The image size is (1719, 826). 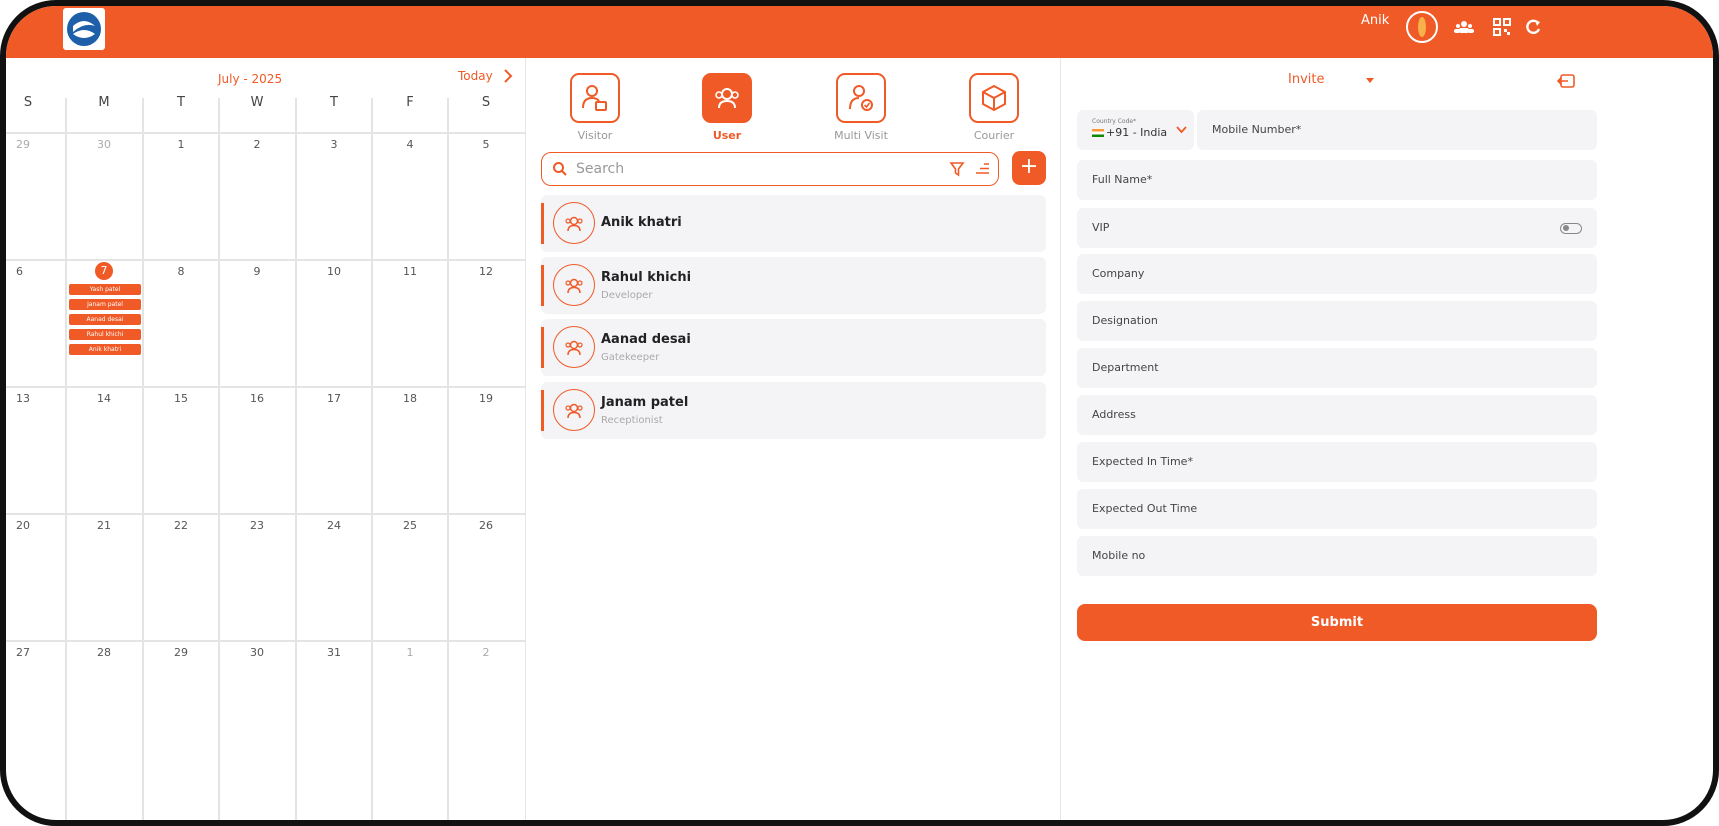 I want to click on refresh-icon, so click(x=1533, y=27).